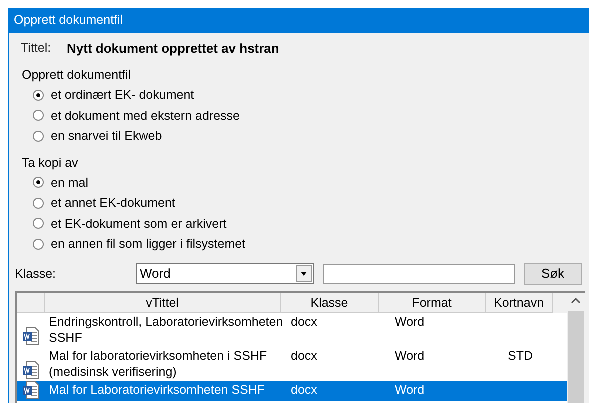  I want to click on radio-label: en mal, so click(70, 183).